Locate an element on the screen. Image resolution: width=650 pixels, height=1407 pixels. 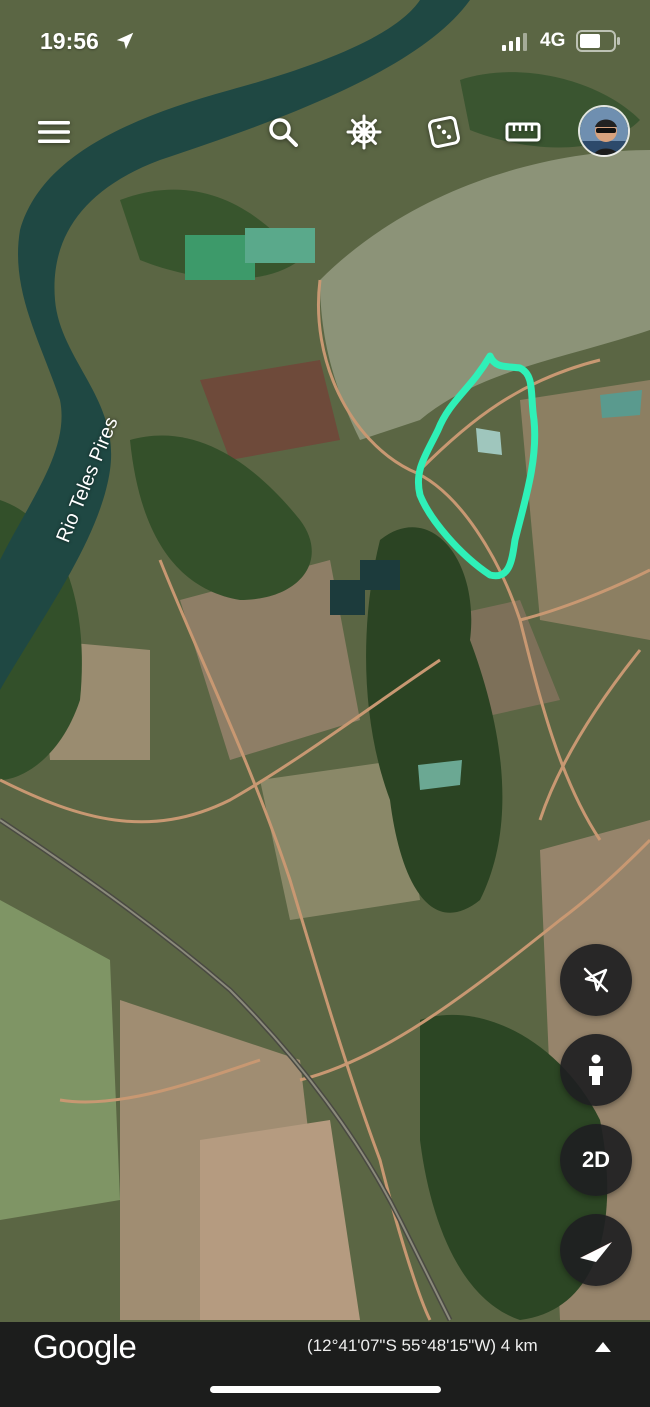
view-2d-button: 2D is located at coordinates (596, 1160).